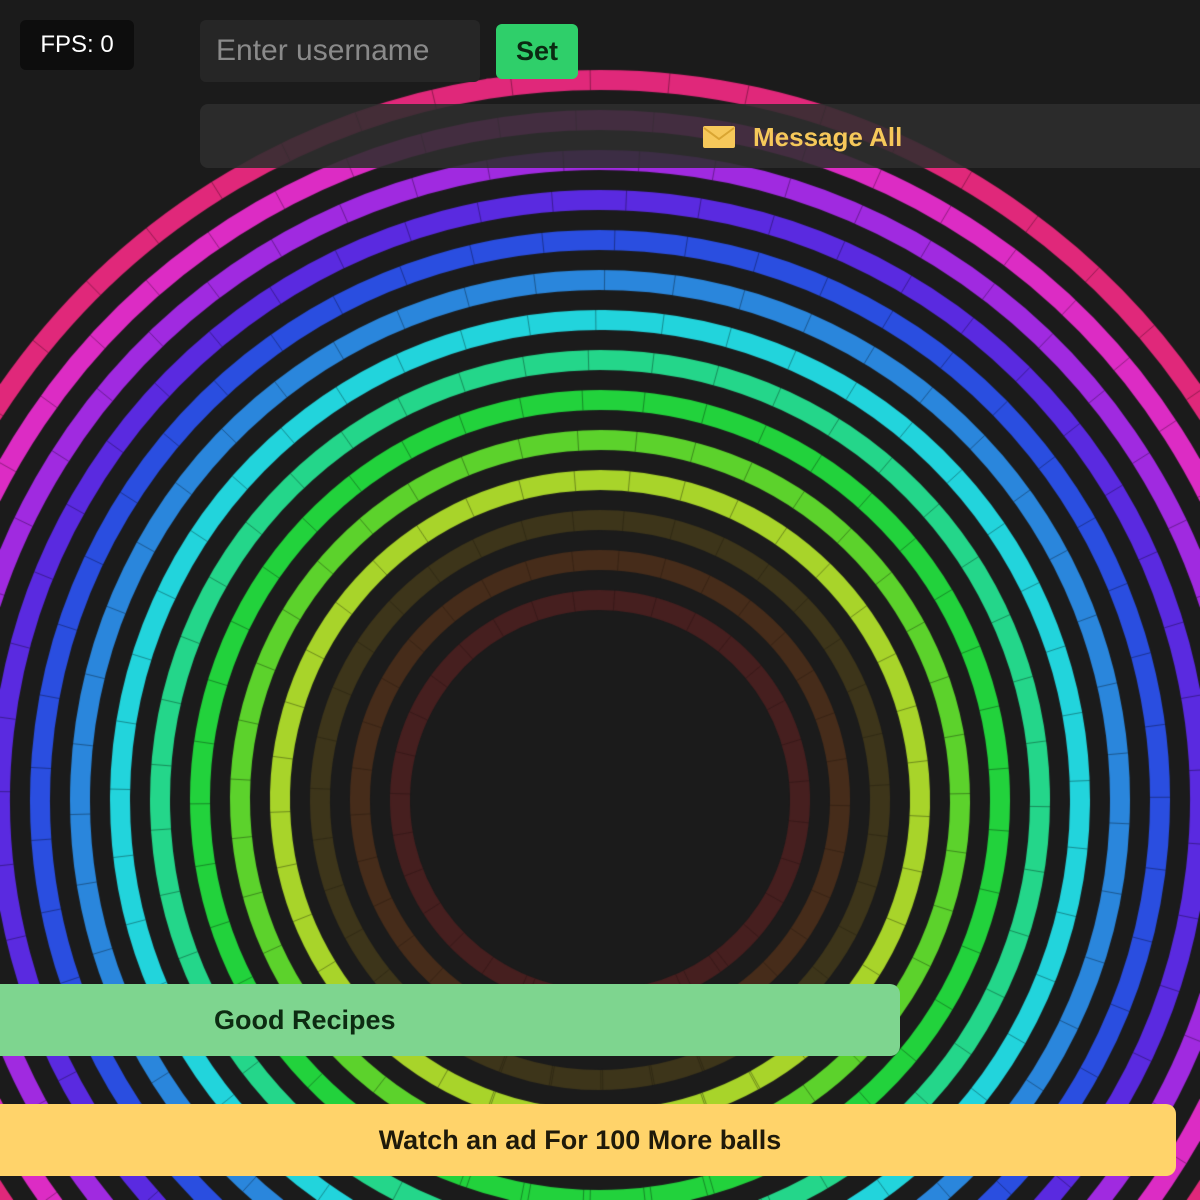 The height and width of the screenshot is (1200, 1200). I want to click on message-all-button: Message All, so click(802, 137).